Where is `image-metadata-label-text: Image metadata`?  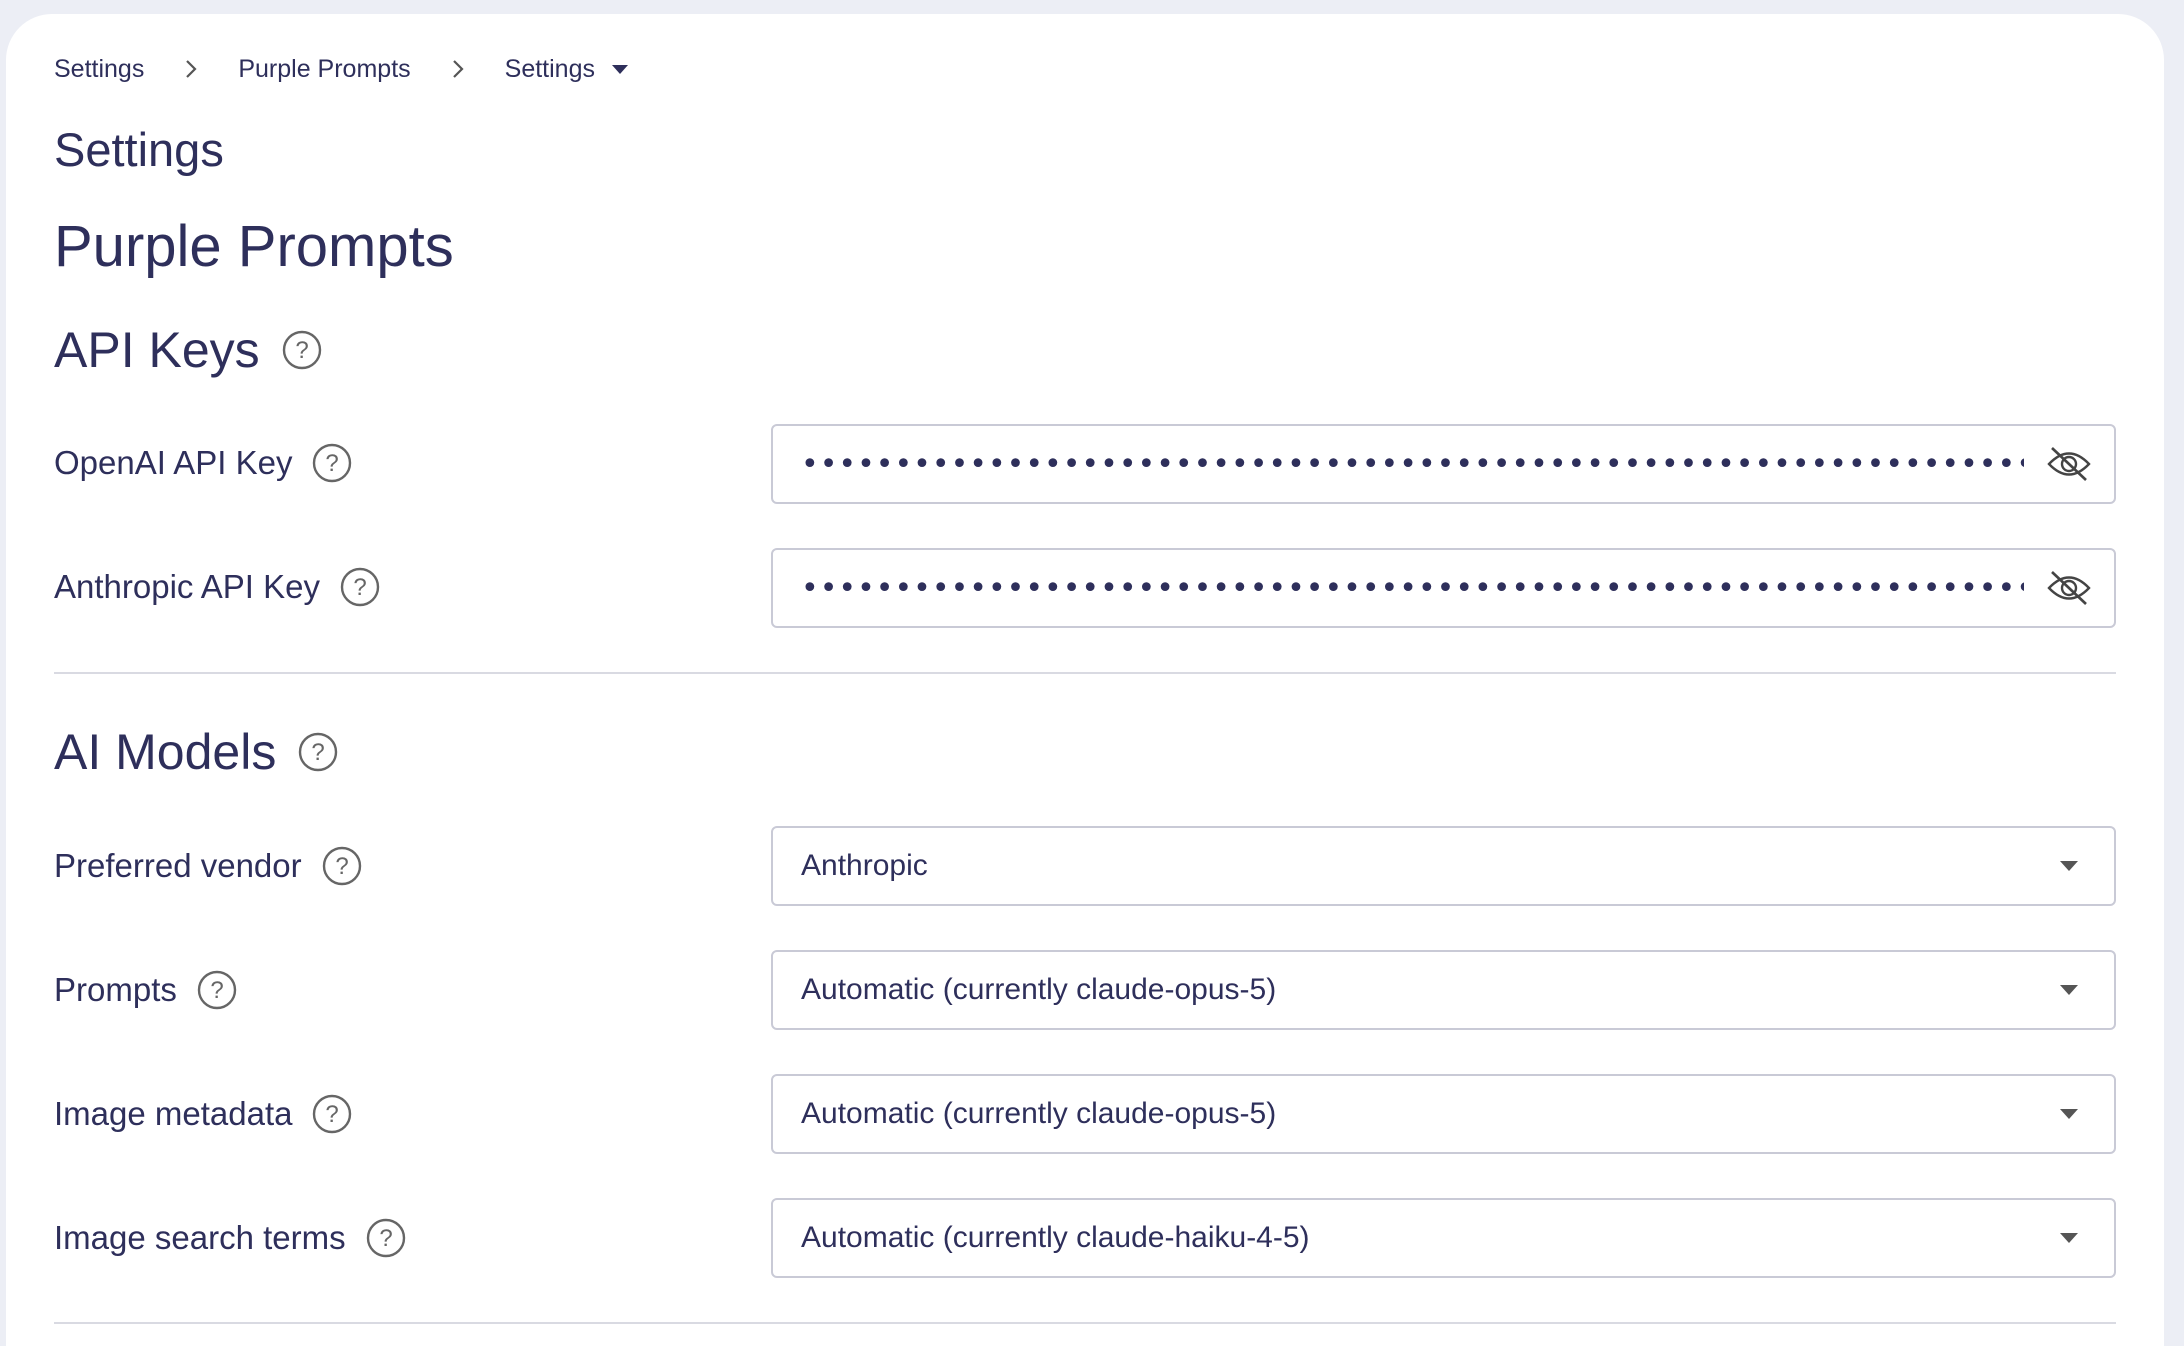
image-metadata-label-text: Image metadata is located at coordinates (173, 1113).